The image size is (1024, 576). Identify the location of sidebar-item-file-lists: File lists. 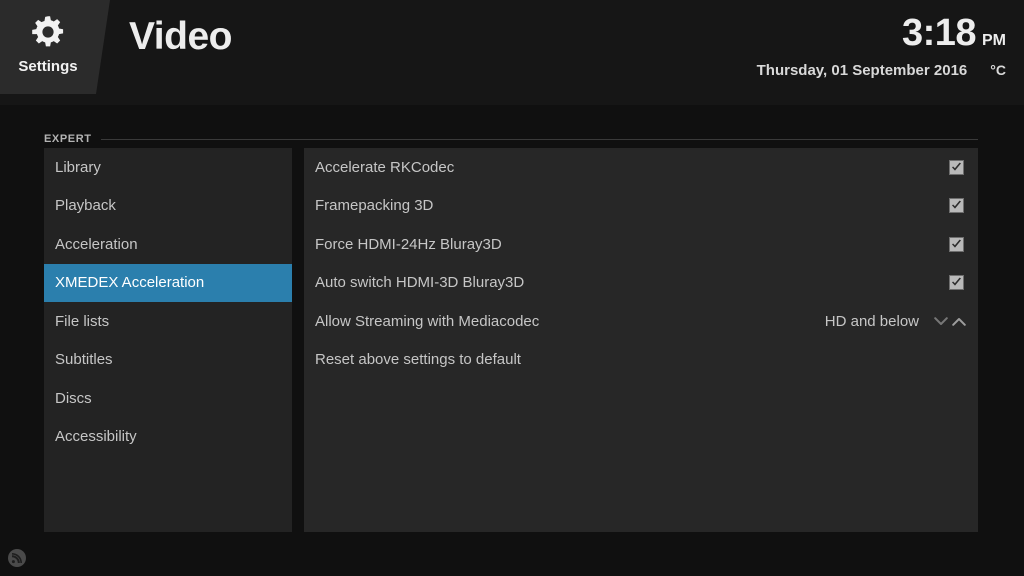
(168, 321).